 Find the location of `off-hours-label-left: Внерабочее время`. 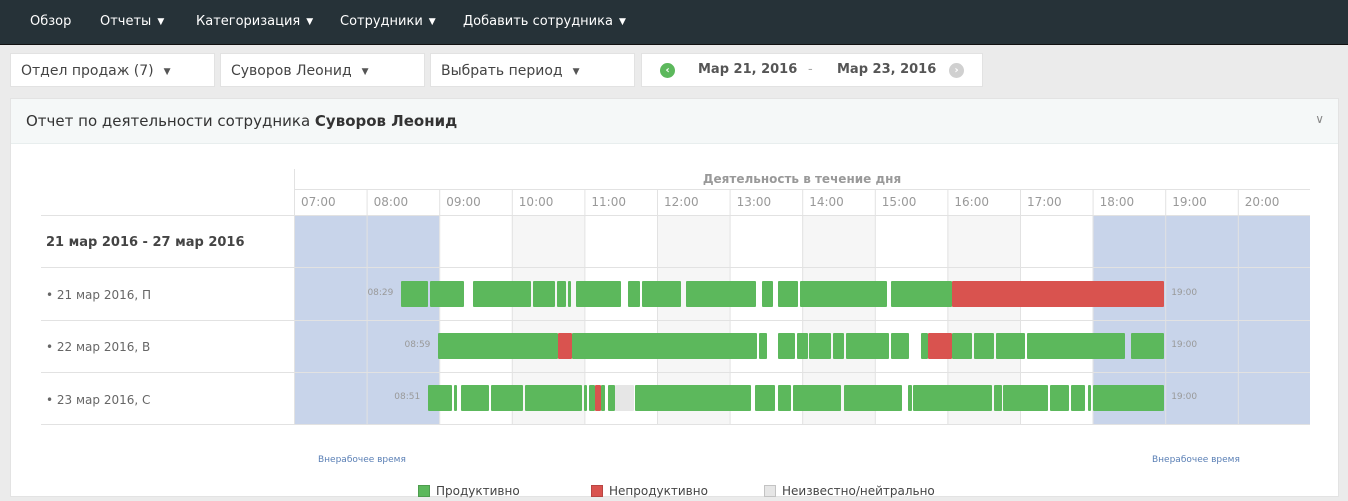

off-hours-label-left: Внерабочее время is located at coordinates (362, 460).